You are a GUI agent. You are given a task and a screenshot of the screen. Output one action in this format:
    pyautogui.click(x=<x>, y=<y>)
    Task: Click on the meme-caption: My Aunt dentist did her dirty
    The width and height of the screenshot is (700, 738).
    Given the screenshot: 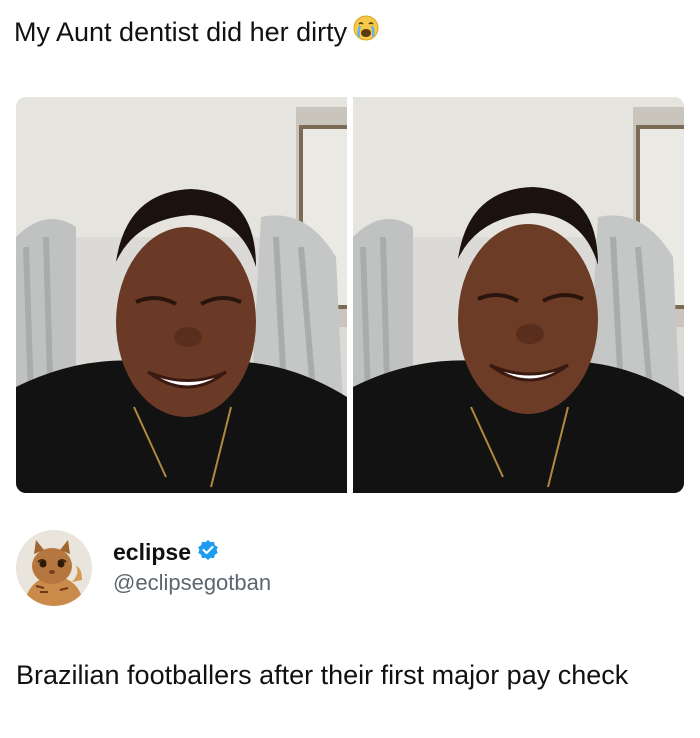 What is the action you would take?
    pyautogui.click(x=196, y=32)
    